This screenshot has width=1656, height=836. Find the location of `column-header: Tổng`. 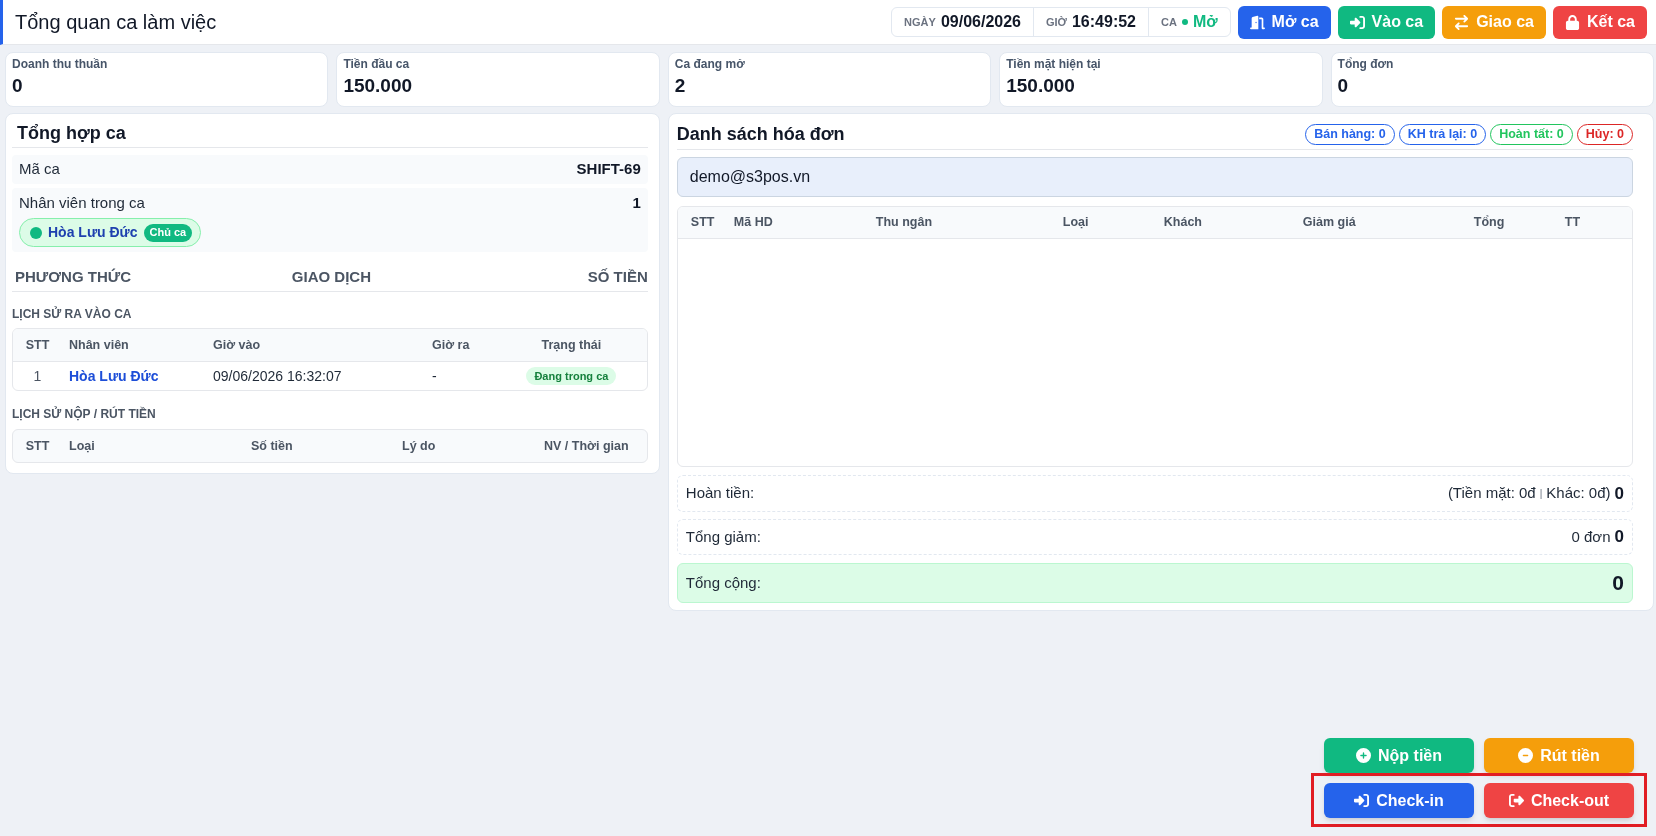

column-header: Tổng is located at coordinates (1489, 223).